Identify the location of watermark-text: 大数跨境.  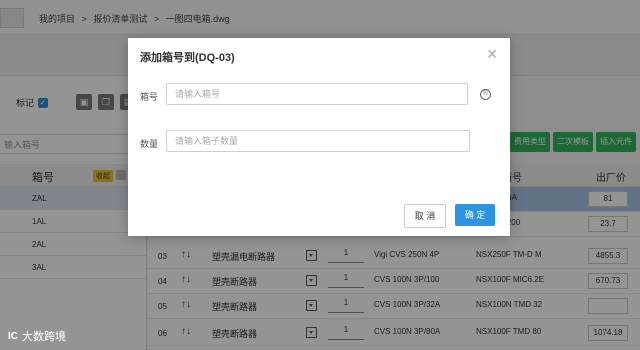
(44, 337).